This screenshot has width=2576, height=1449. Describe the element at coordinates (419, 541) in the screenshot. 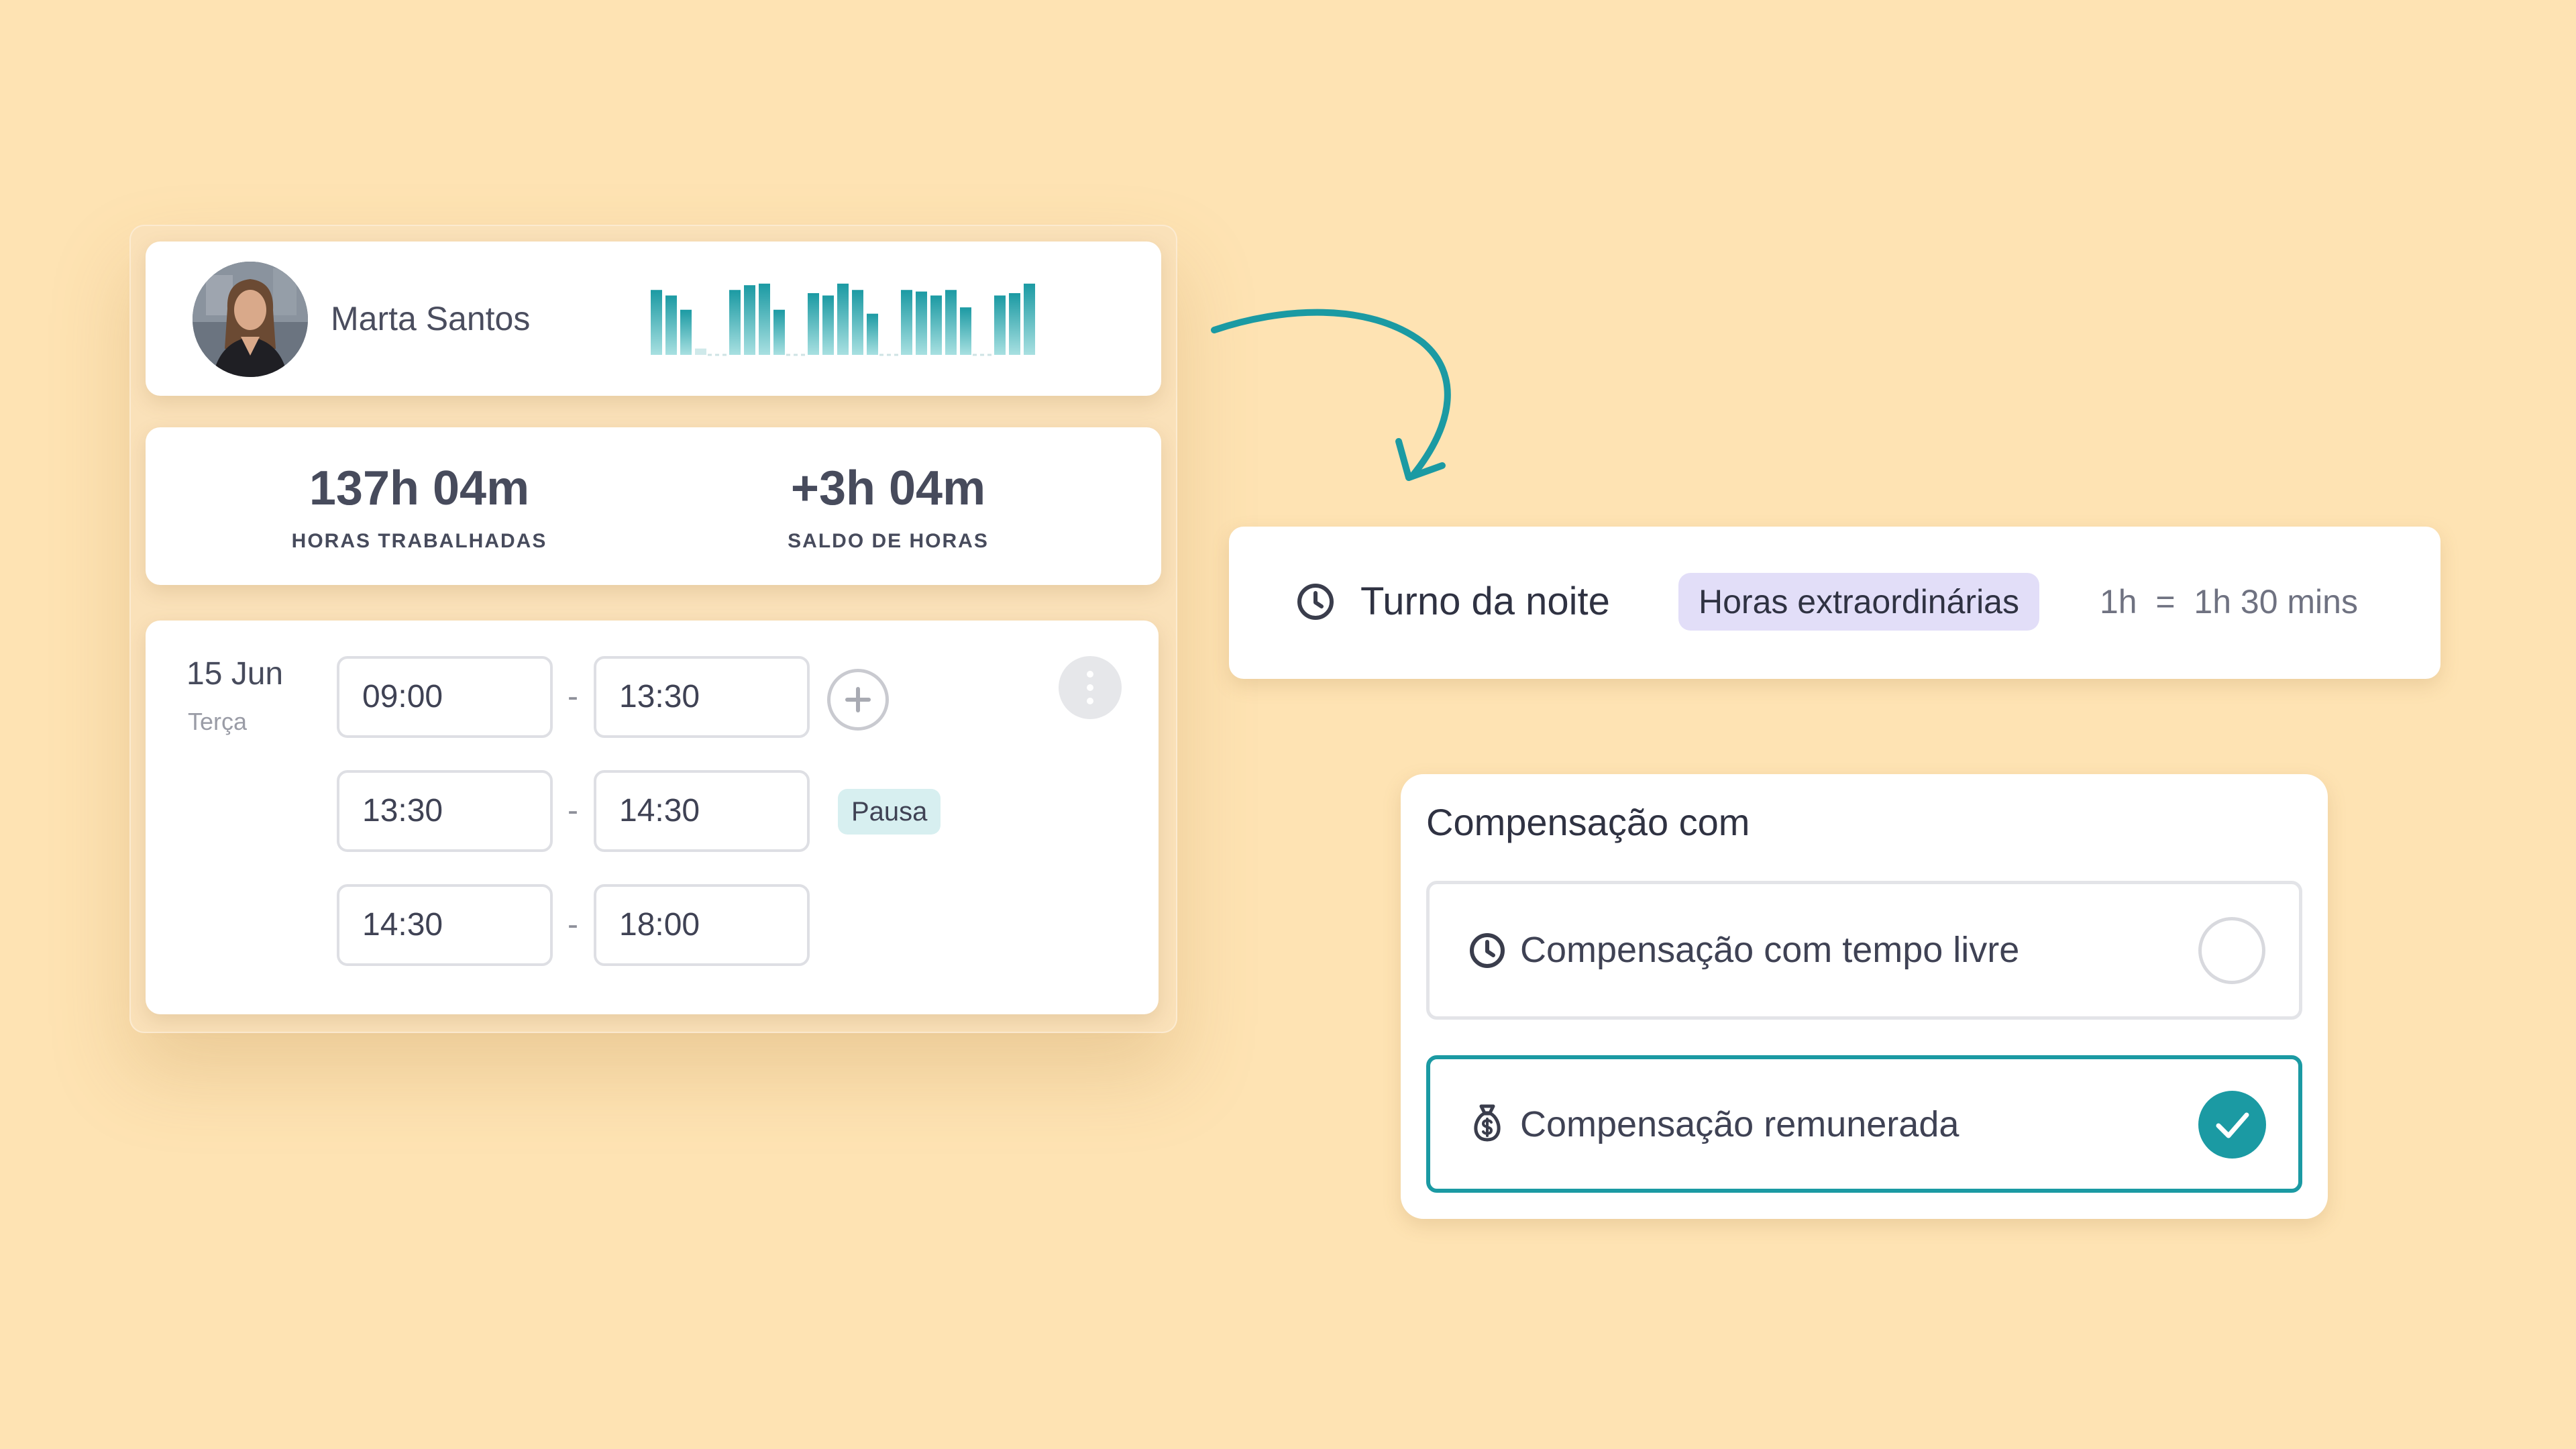

I see `worked-hours-label: HORAS TRABALHADAS` at that location.